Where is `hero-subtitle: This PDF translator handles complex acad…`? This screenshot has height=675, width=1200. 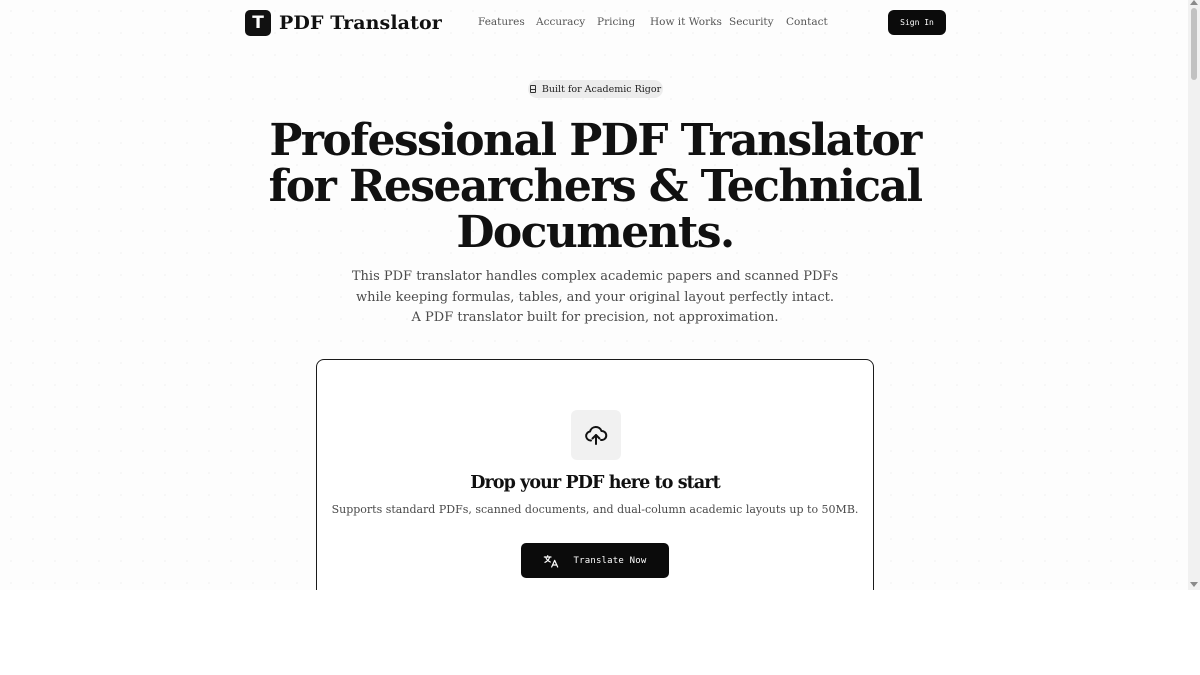 hero-subtitle: This PDF translator handles complex acad… is located at coordinates (595, 297).